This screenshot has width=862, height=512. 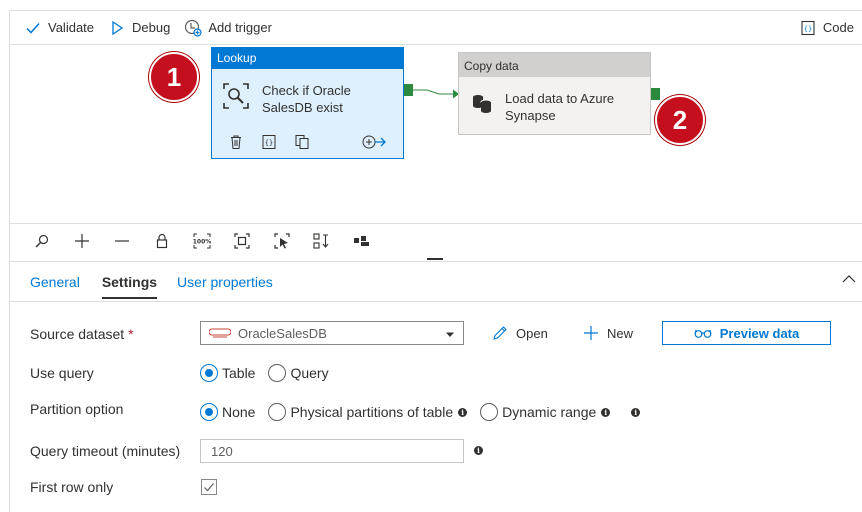 I want to click on use-query-query-radio: Query, so click(x=298, y=373).